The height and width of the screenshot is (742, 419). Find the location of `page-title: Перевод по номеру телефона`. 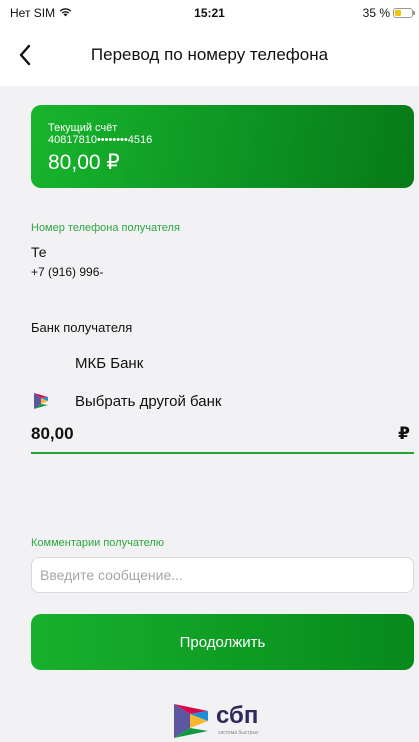

page-title: Перевод по номеру телефона is located at coordinates (209, 54).